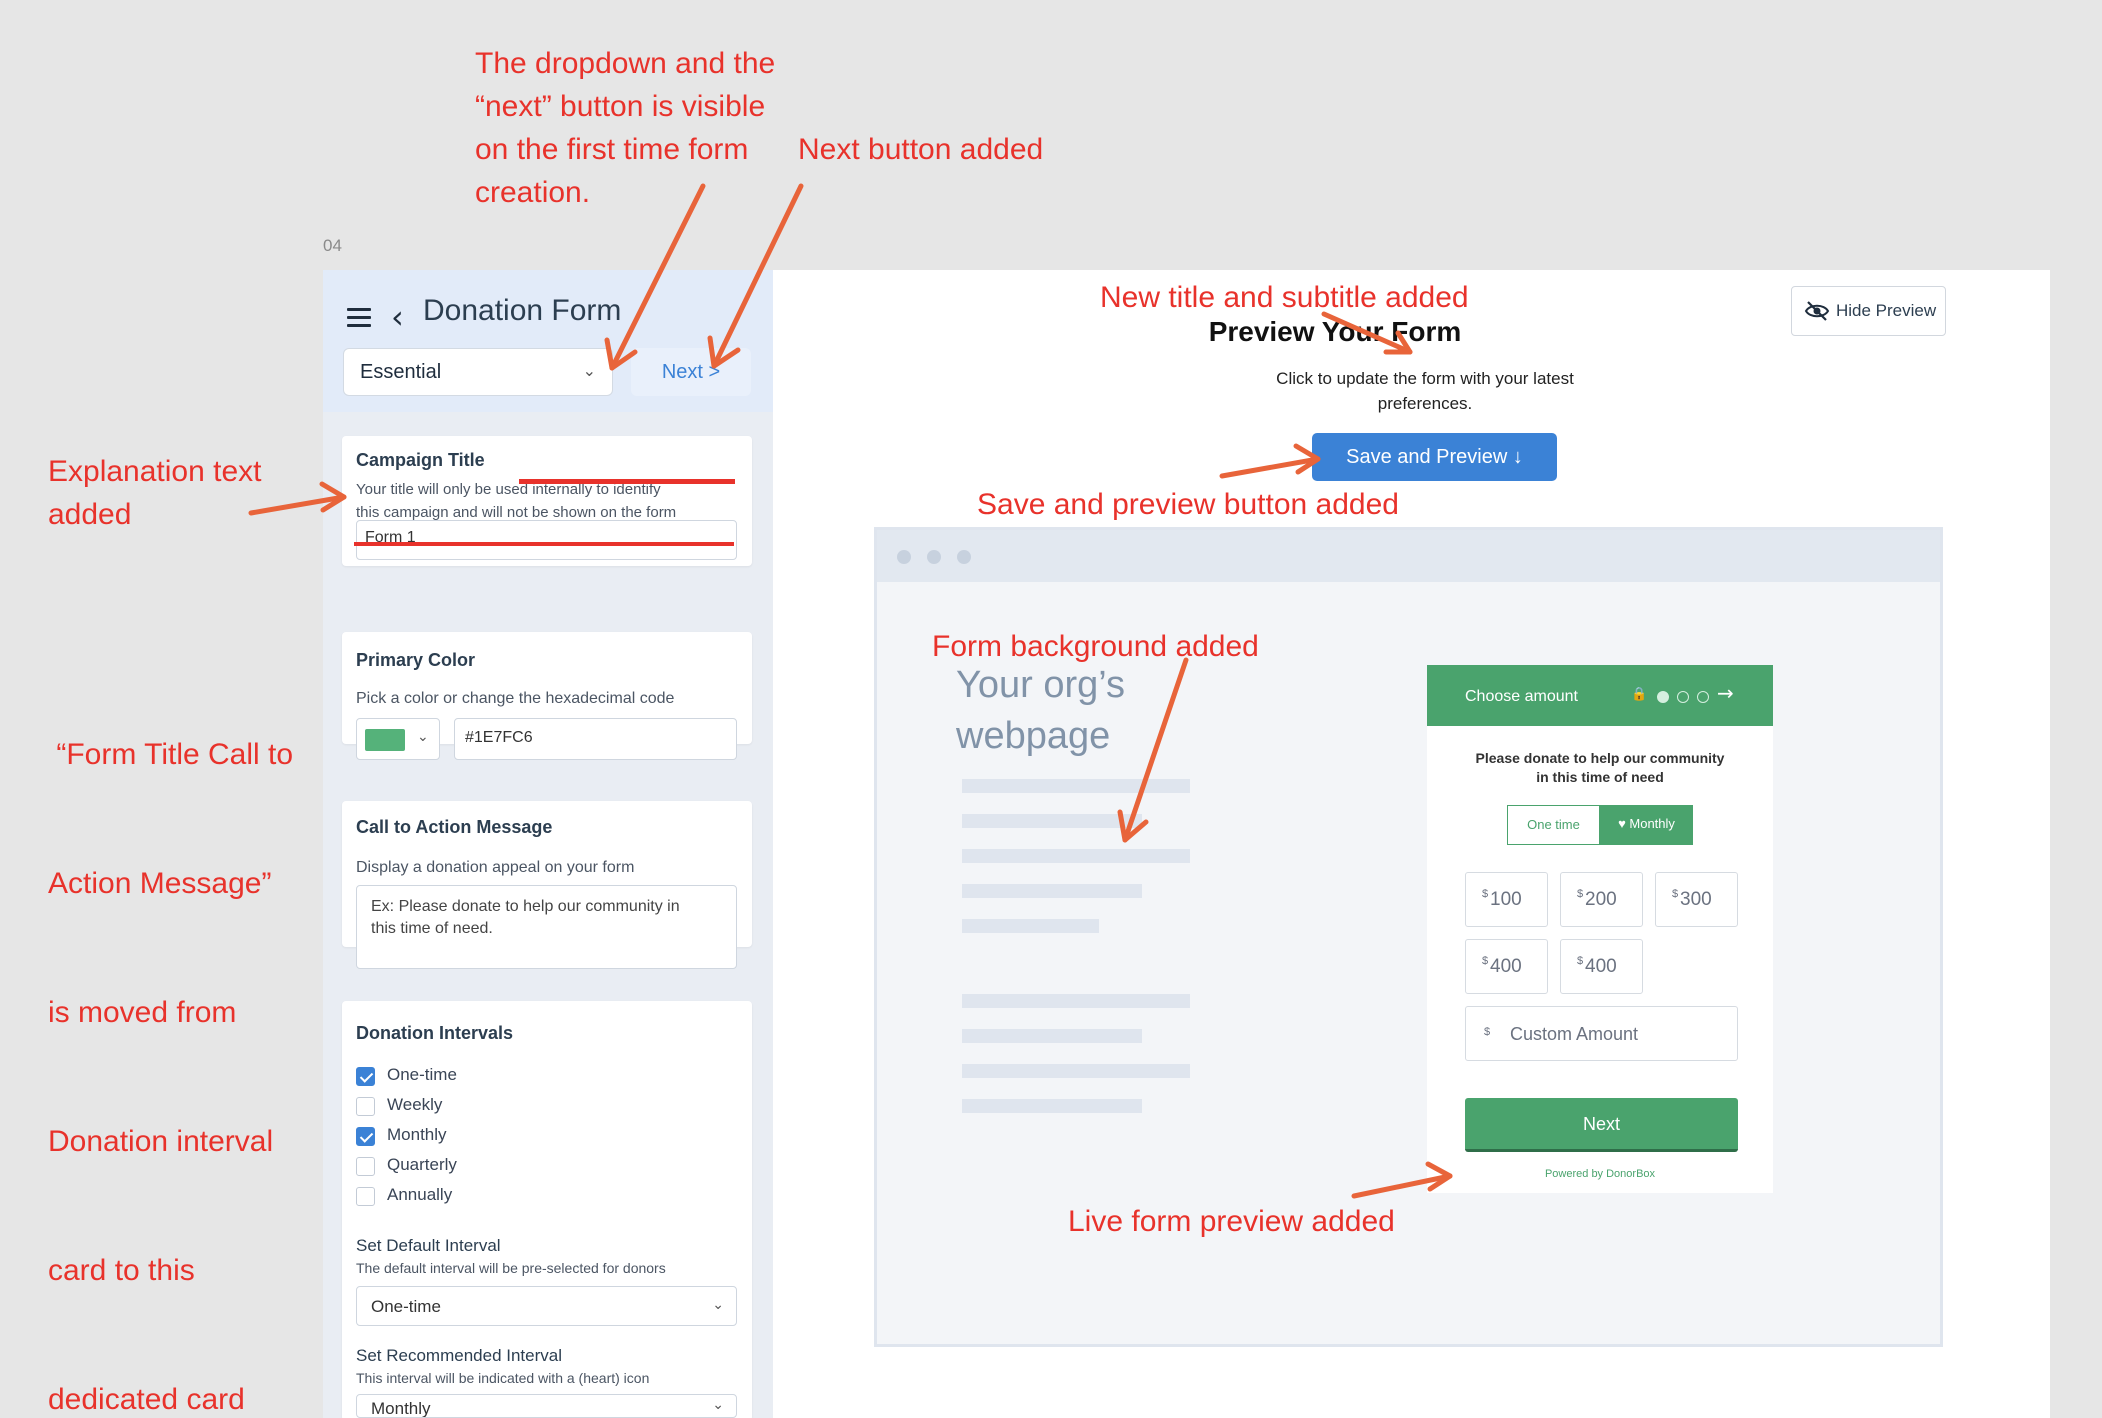 This screenshot has height=1418, width=2102. Describe the element at coordinates (1155, 750) in the screenshot. I see `arrow-to-background` at that location.